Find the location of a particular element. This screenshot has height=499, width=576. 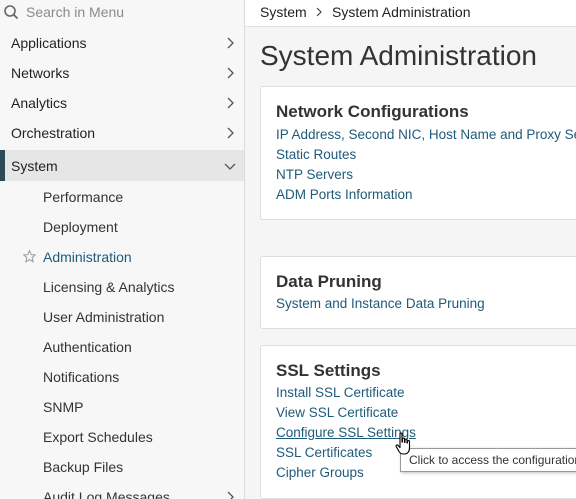

link-install-ssl-certificate: Install SSL Certificate is located at coordinates (340, 392).